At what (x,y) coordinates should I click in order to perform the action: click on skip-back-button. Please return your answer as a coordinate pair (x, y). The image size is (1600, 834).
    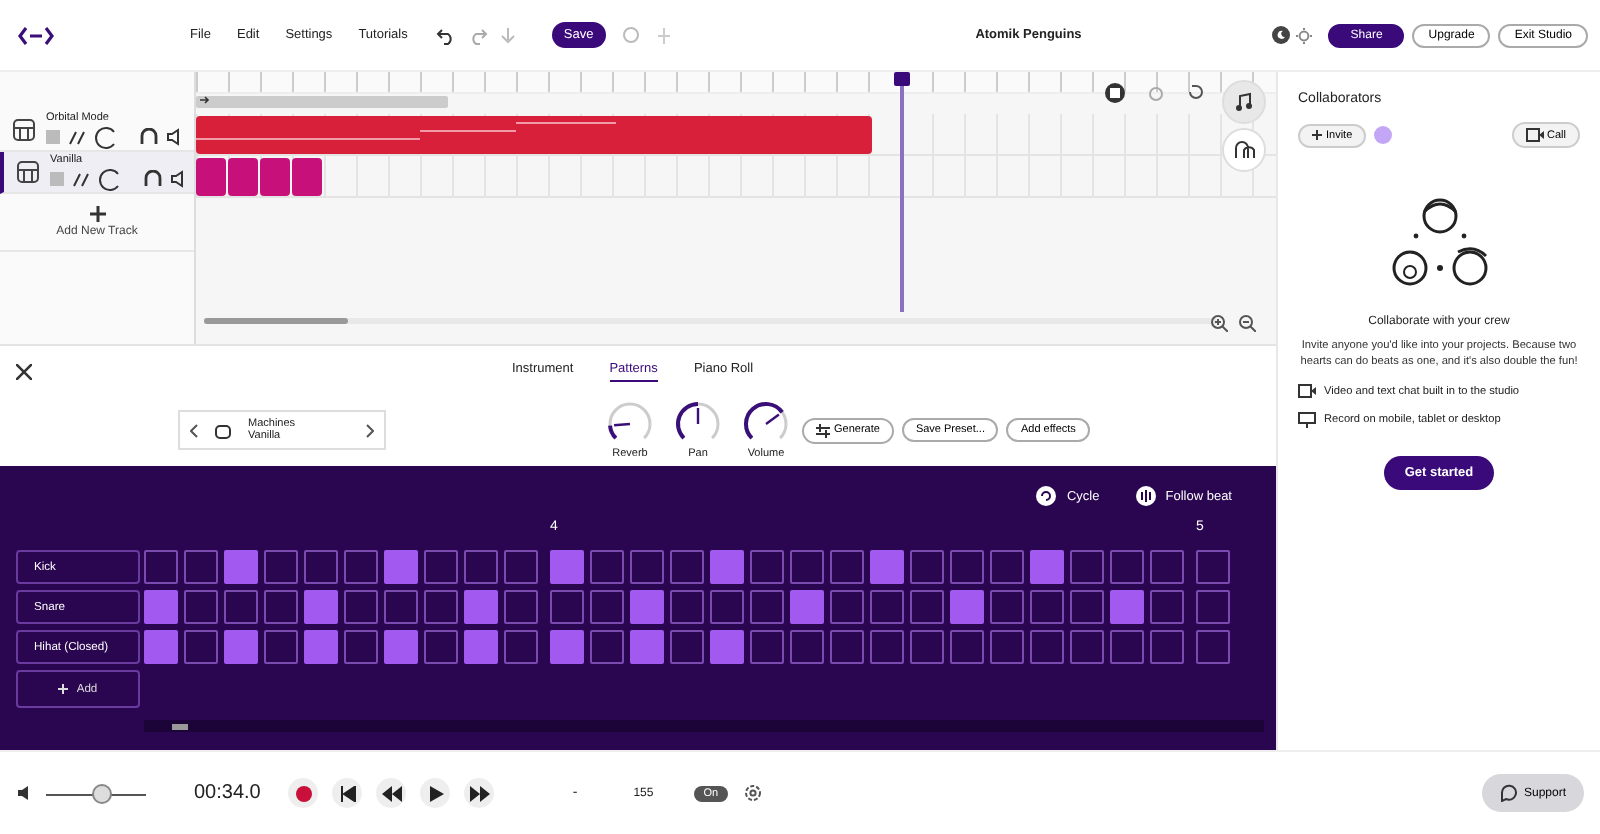
    Looking at the image, I should click on (347, 793).